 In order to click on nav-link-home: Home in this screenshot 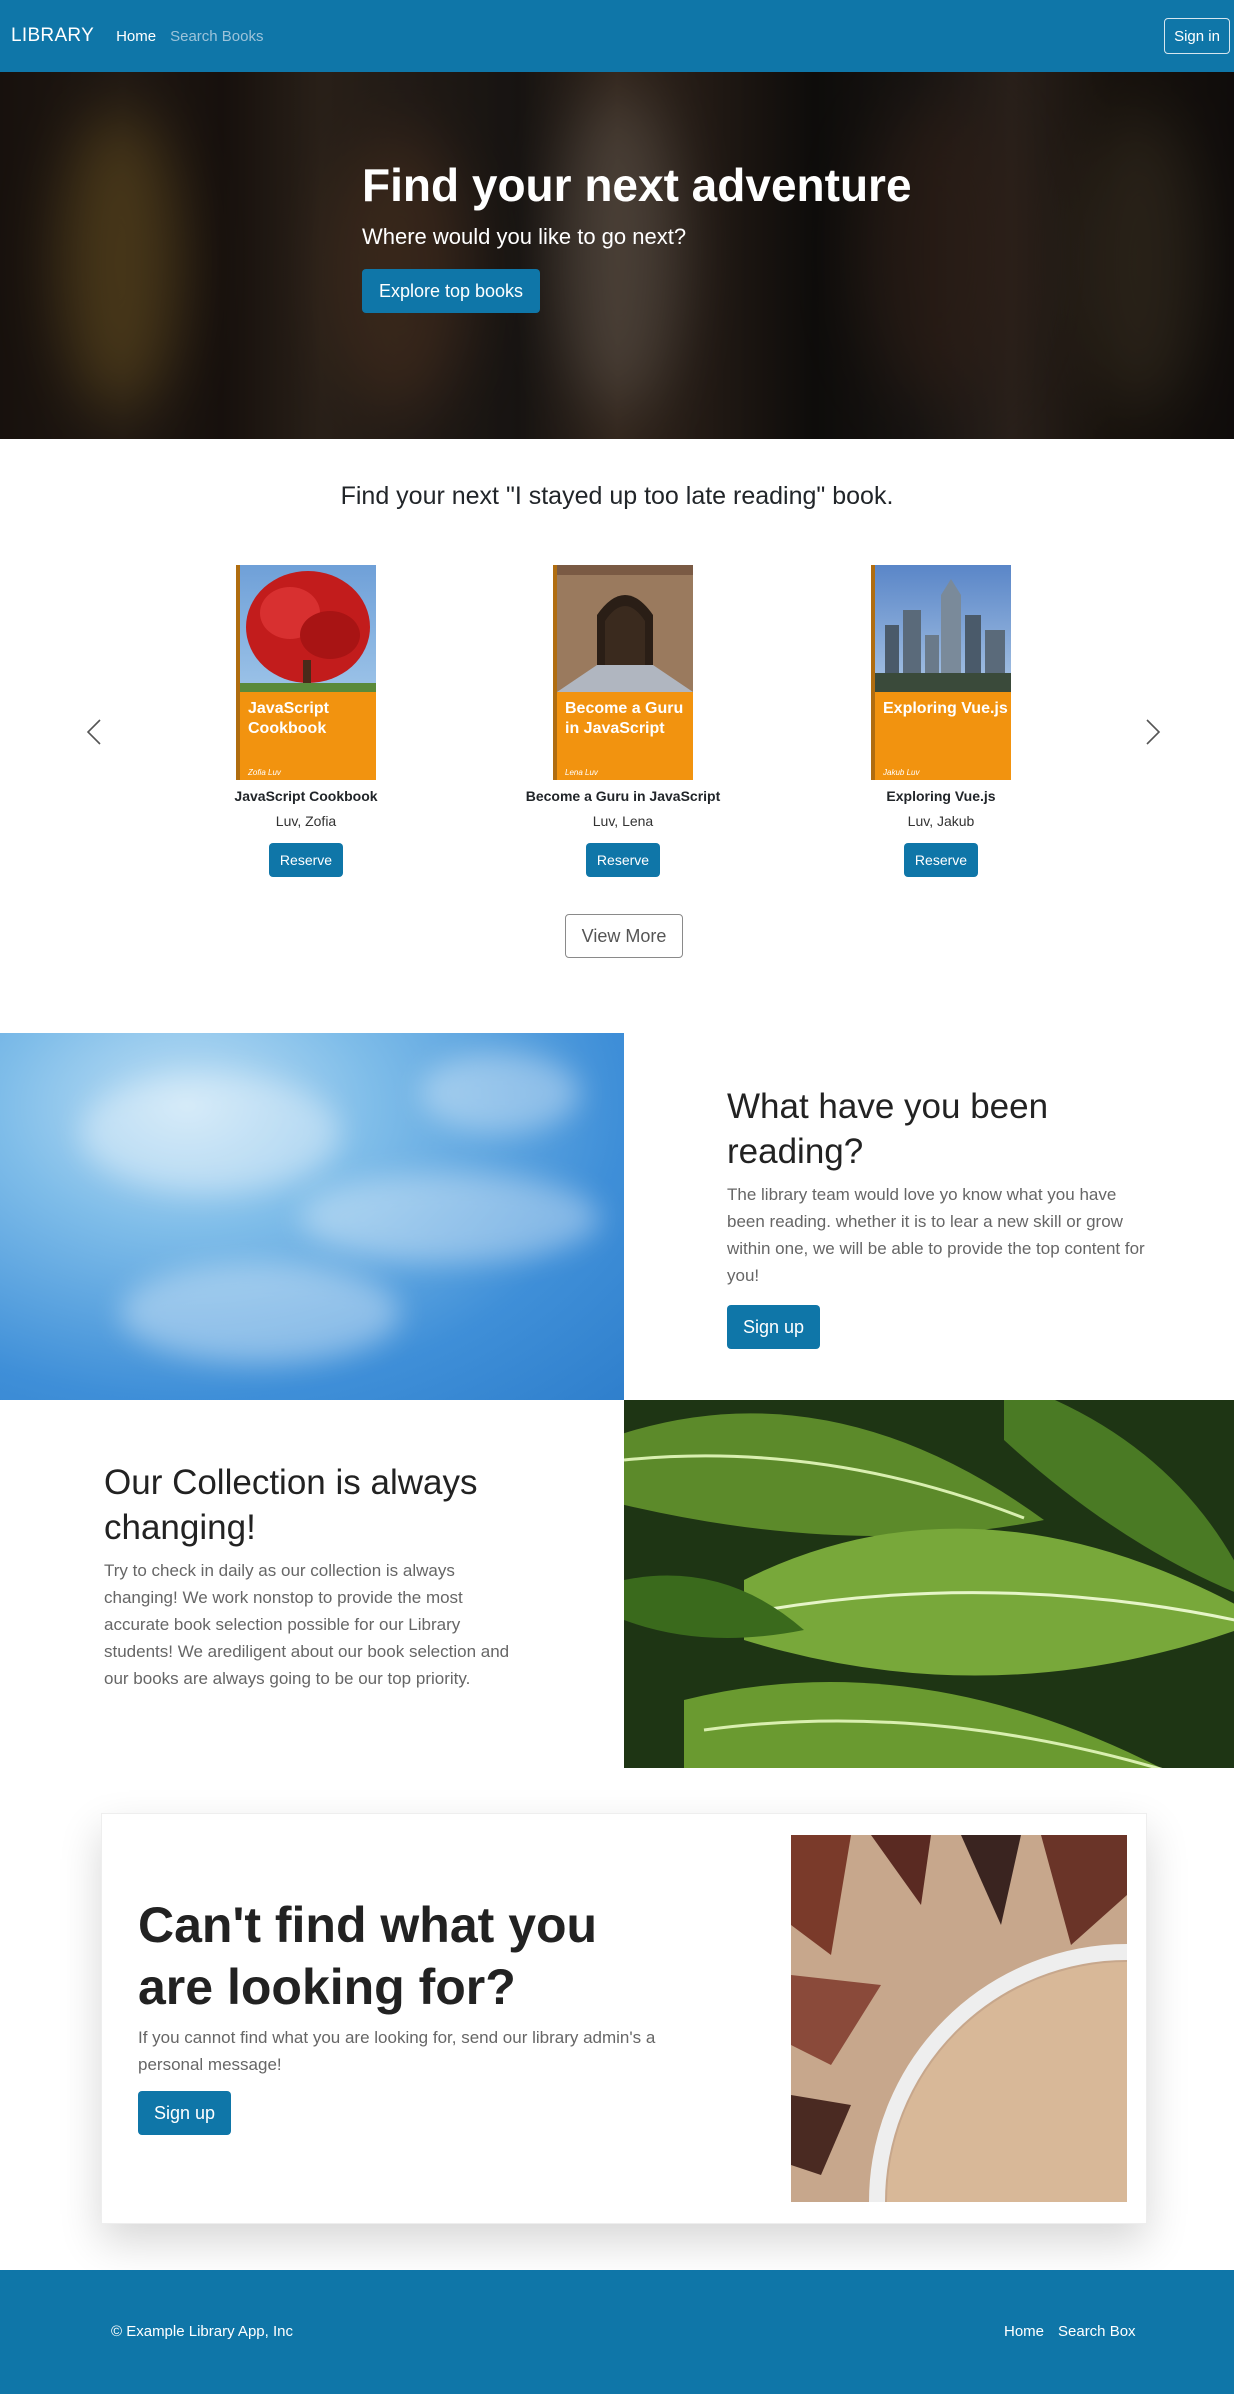, I will do `click(136, 36)`.